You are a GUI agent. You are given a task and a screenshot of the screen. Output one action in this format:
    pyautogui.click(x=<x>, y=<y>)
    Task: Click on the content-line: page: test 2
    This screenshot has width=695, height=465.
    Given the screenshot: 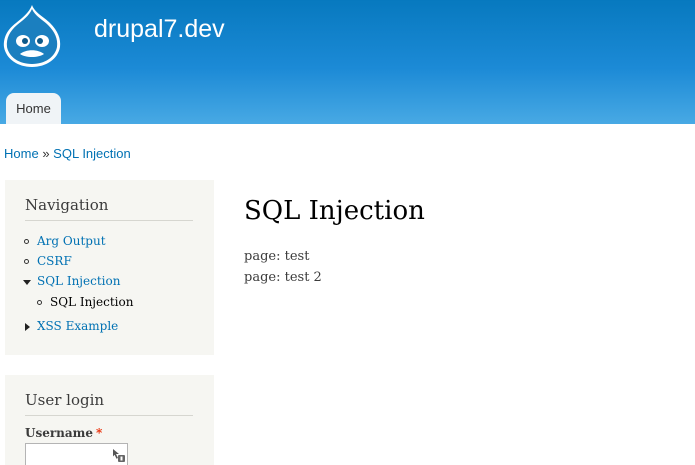 What is the action you would take?
    pyautogui.click(x=283, y=277)
    